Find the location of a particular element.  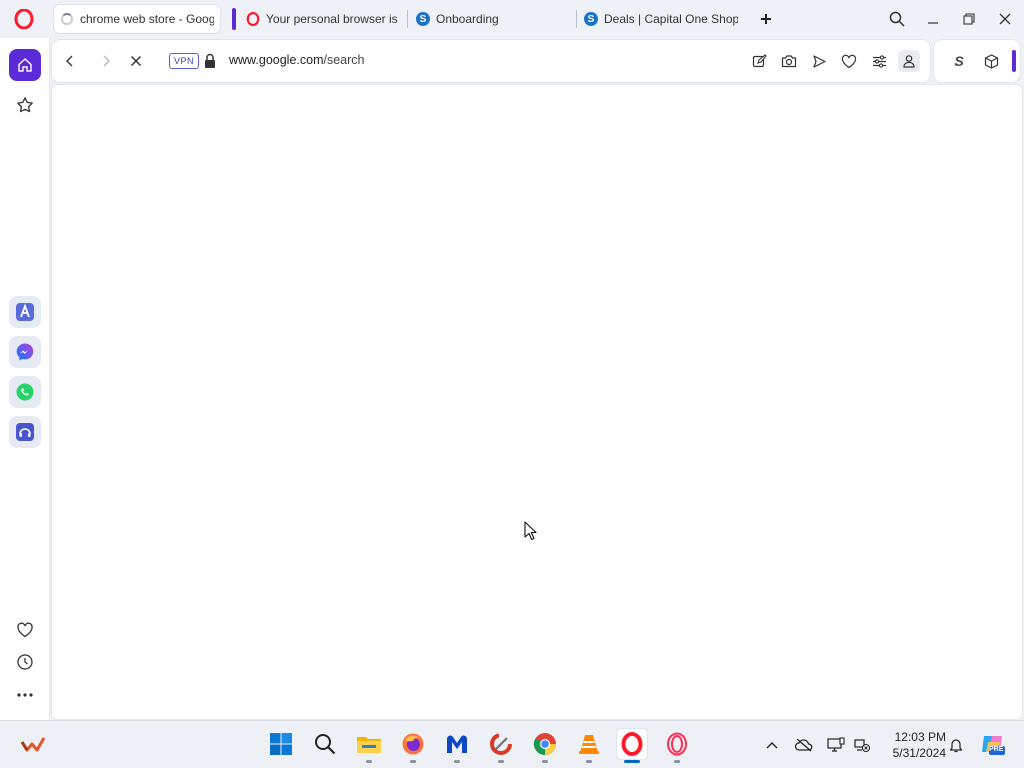

clock-time: 12:03 PM is located at coordinates (920, 737).